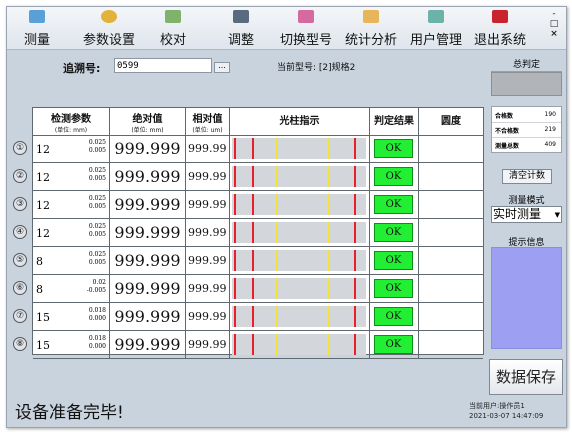 This screenshot has width=572, height=434. What do you see at coordinates (39, 261) in the screenshot?
I see `nominal-value: 8` at bounding box center [39, 261].